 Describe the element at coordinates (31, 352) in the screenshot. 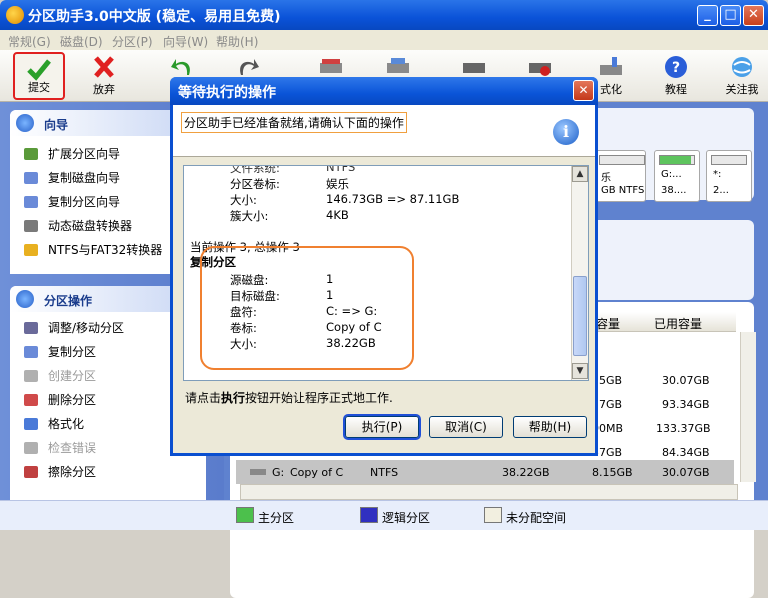

I see `copy-icon` at that location.